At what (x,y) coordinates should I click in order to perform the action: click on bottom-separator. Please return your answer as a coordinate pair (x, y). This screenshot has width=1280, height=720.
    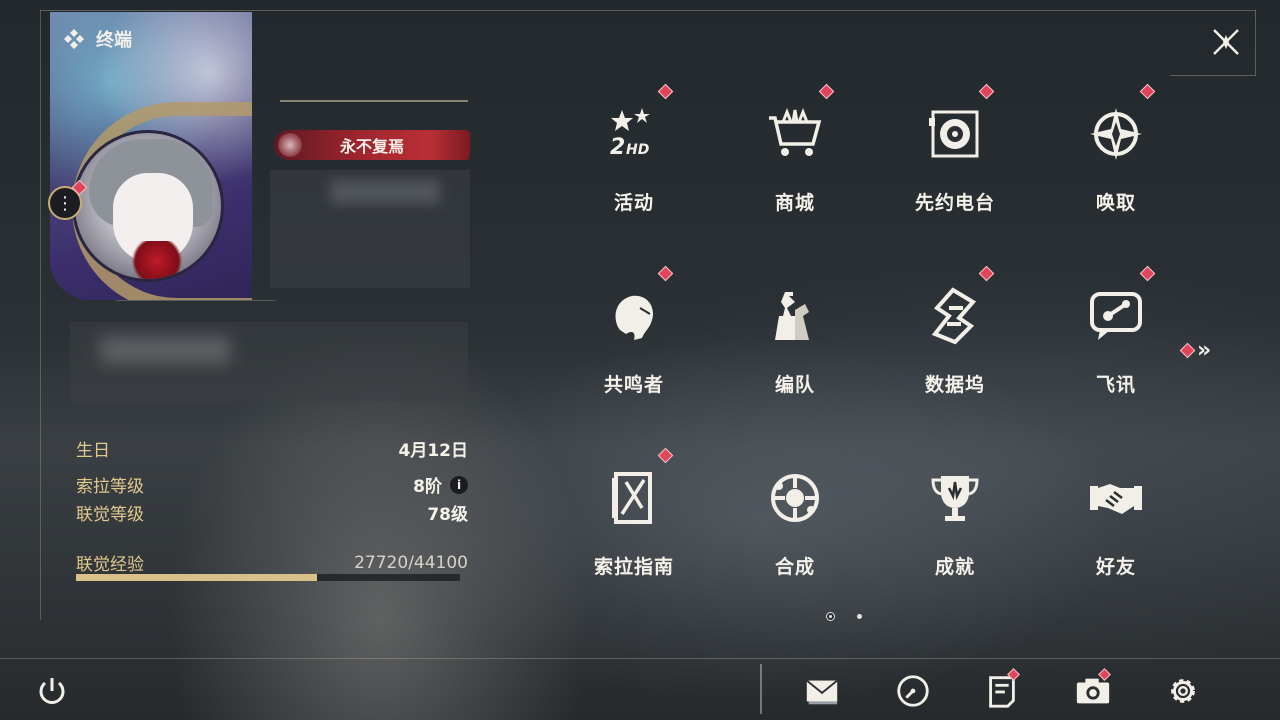
    Looking at the image, I should click on (761, 689).